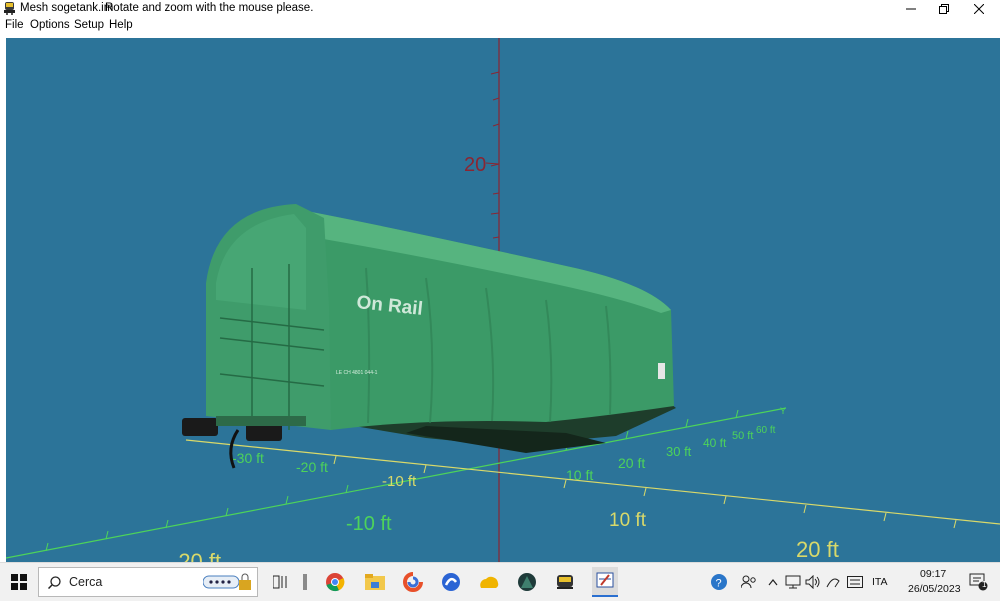  What do you see at coordinates (67, 8) in the screenshot?
I see `window-title: Mesh sogetank.im` at bounding box center [67, 8].